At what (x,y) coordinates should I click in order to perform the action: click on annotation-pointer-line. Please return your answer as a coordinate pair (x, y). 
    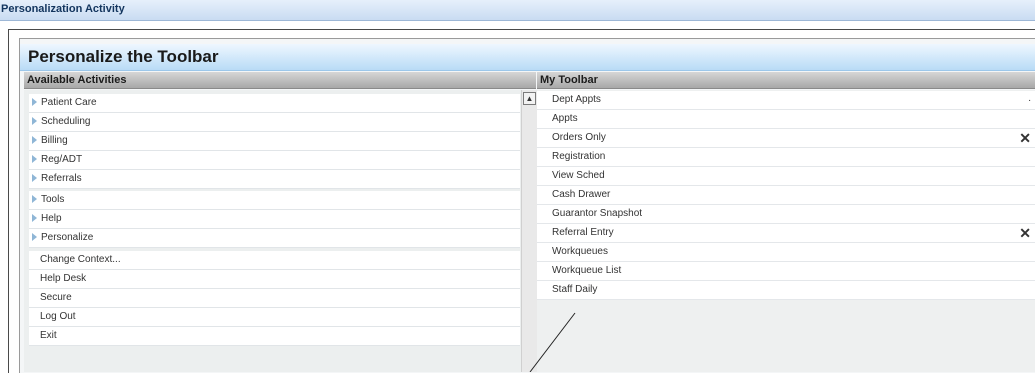
    Looking at the image, I should click on (552, 342).